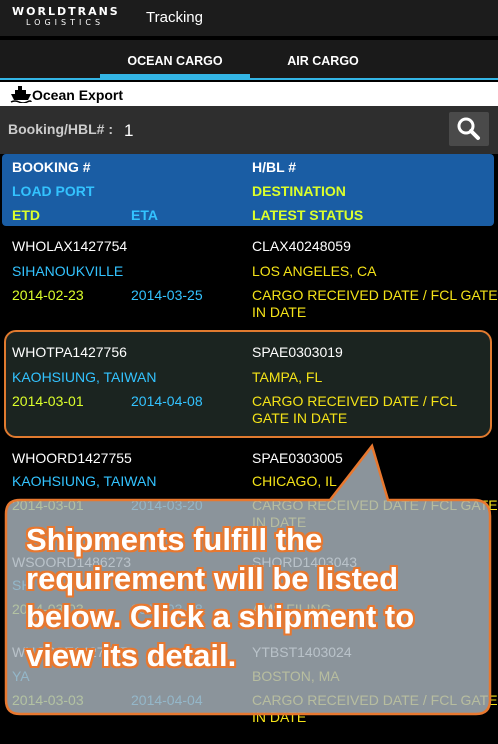 The width and height of the screenshot is (498, 744). What do you see at coordinates (144, 215) in the screenshot?
I see `header-eta: ETA` at bounding box center [144, 215].